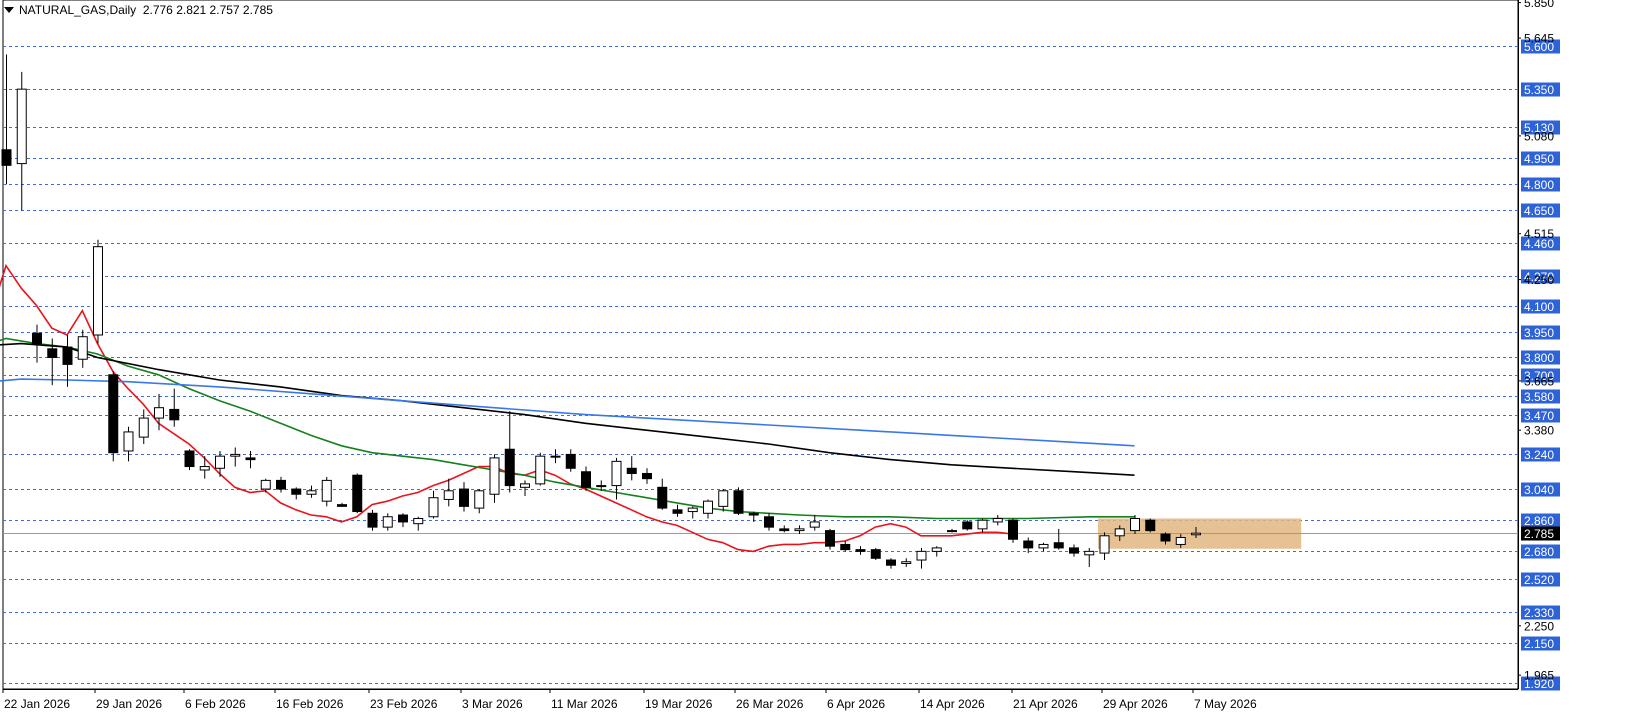 The height and width of the screenshot is (724, 1641). I want to click on time-label: 6 Apr 2026, so click(856, 704).